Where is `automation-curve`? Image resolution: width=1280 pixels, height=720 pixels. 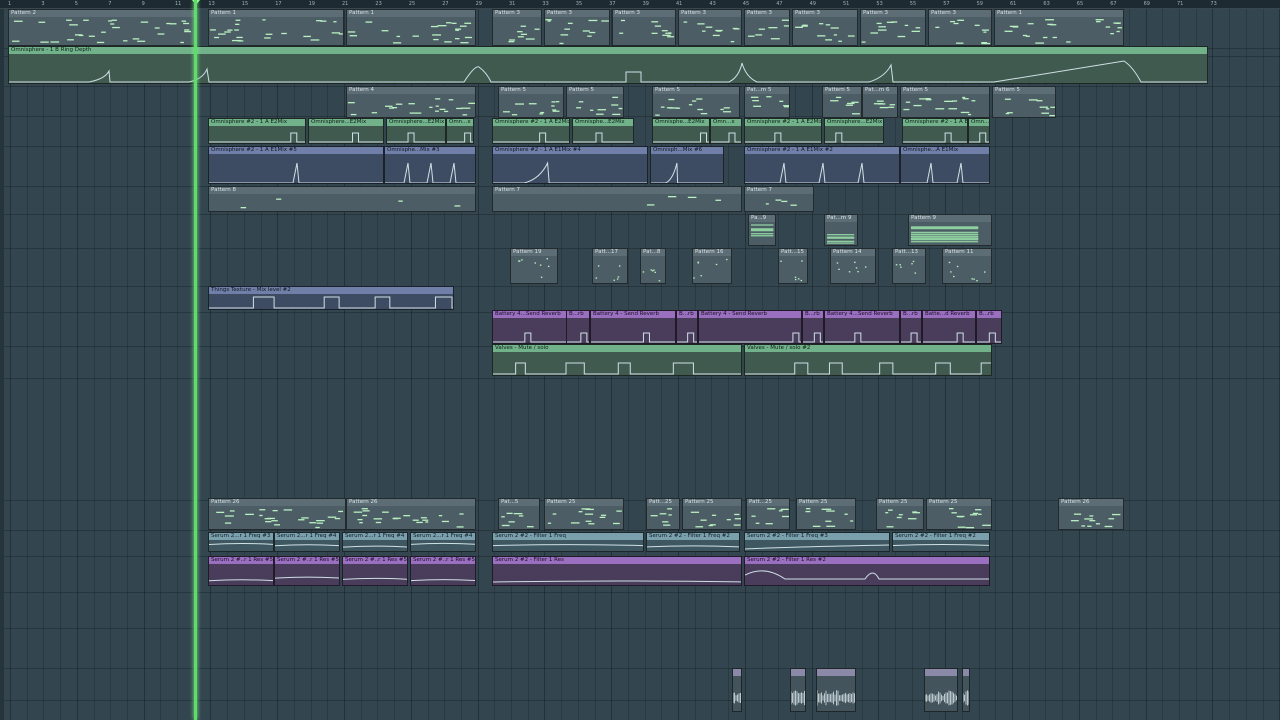
automation-curve is located at coordinates (693, 546).